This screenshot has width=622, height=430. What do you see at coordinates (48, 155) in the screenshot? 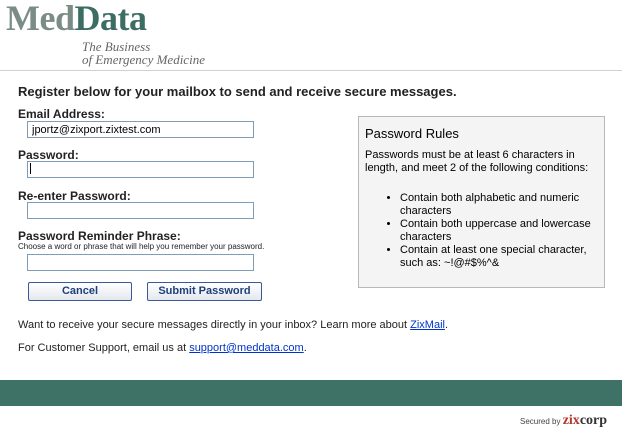
I see `password-label: Password:` at bounding box center [48, 155].